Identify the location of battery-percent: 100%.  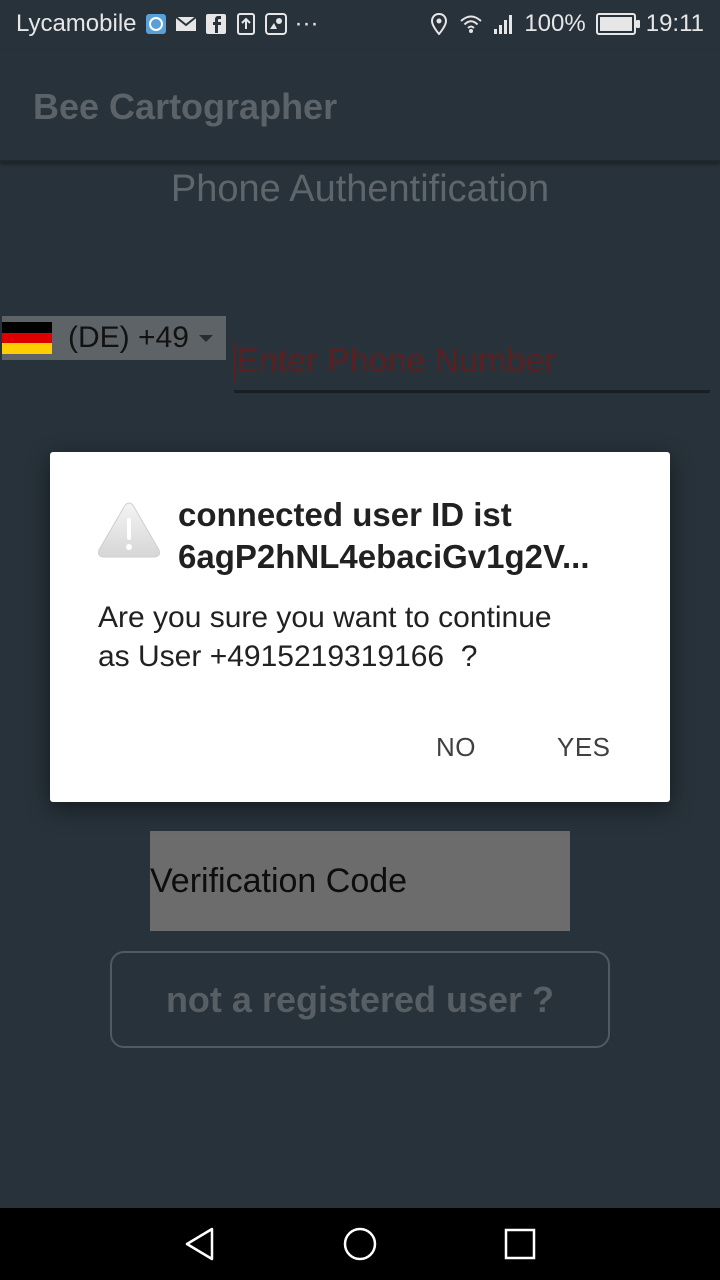
(555, 23).